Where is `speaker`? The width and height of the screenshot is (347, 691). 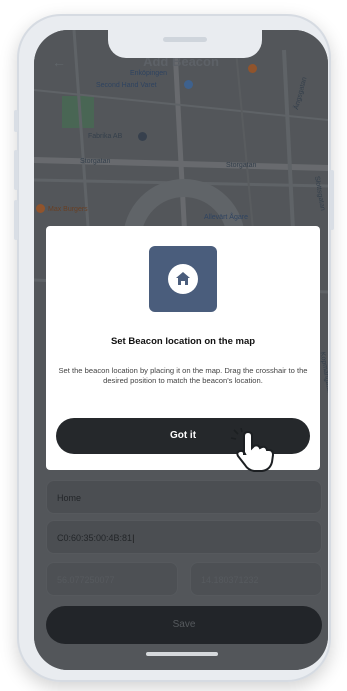
speaker is located at coordinates (185, 39).